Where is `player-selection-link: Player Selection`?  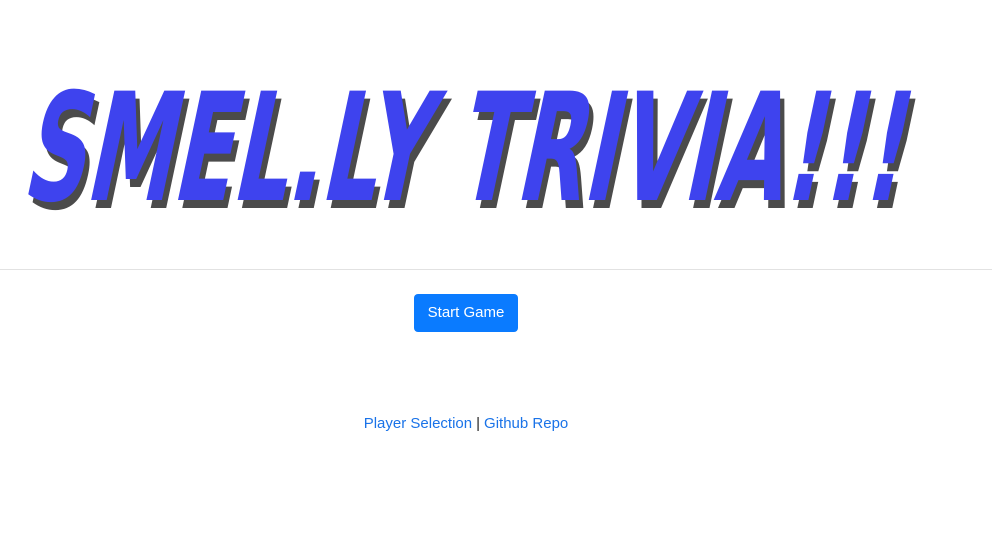 player-selection-link: Player Selection is located at coordinates (418, 423).